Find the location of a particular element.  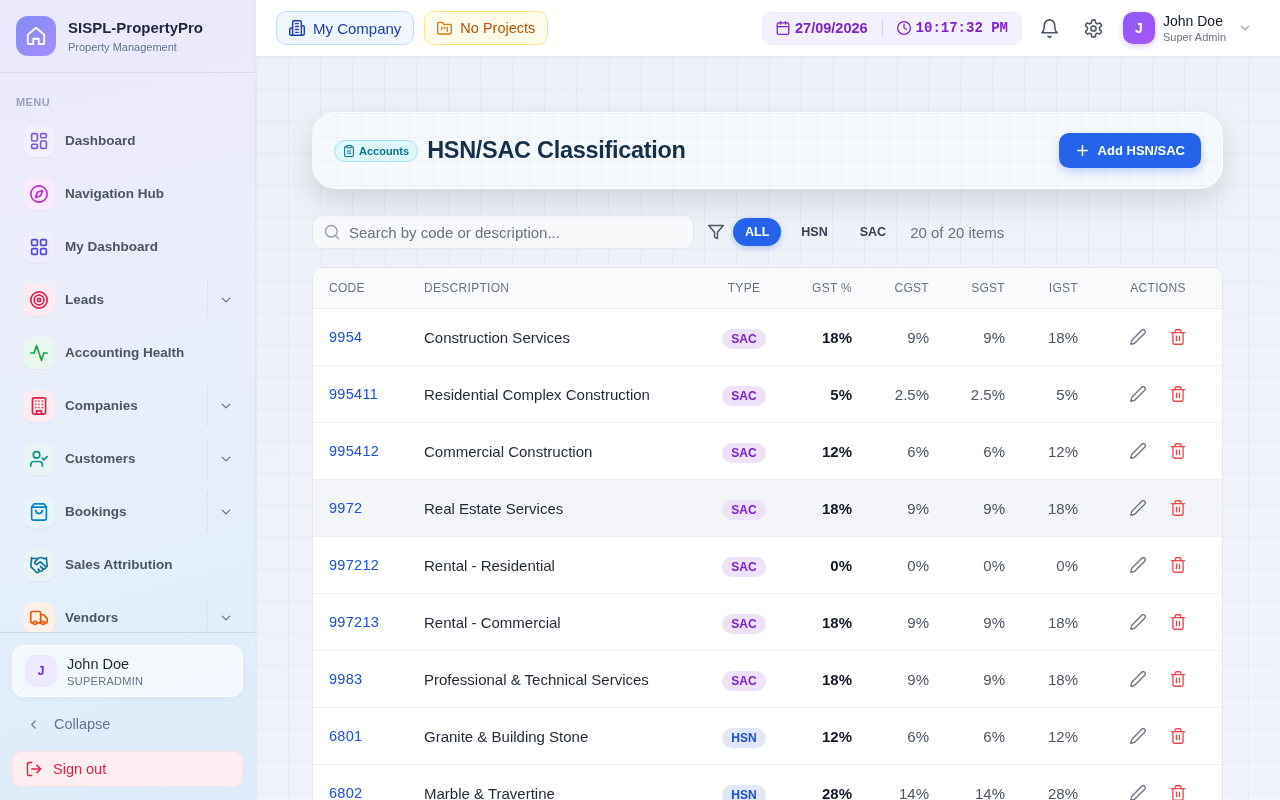

settings-icon is located at coordinates (1093, 28).